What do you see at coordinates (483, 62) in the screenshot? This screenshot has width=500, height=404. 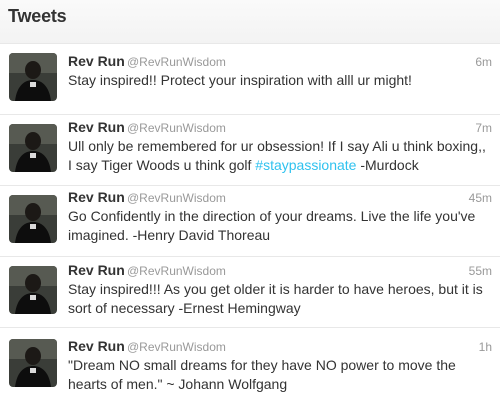 I see `tweet-timestamp: 6m` at bounding box center [483, 62].